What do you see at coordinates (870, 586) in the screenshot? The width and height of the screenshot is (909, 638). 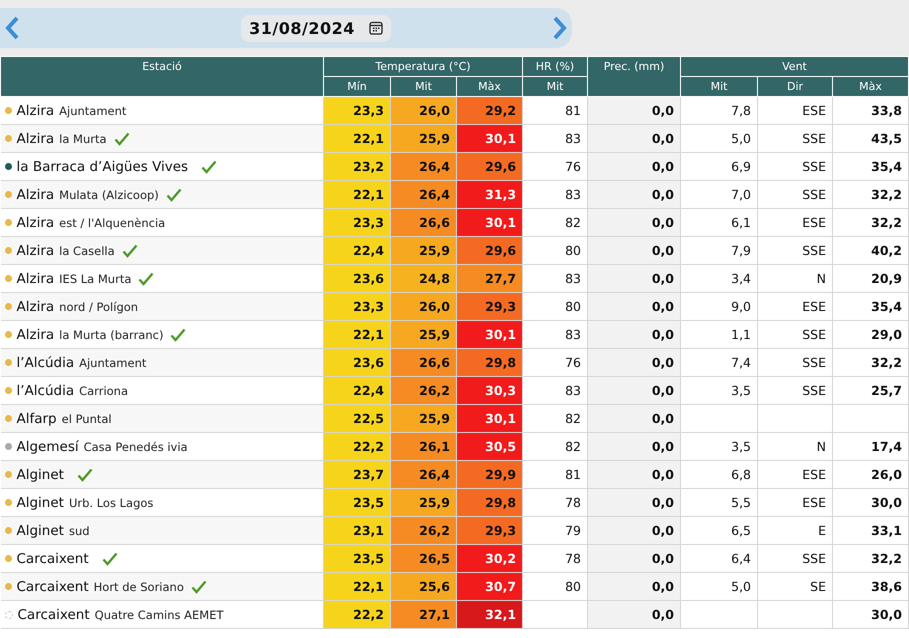 I see `table-cell: 38,6` at bounding box center [870, 586].